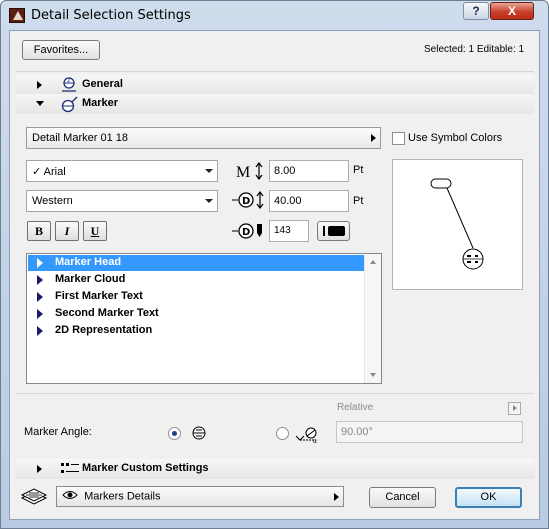  I want to click on pen-color-swatch, so click(336, 231).